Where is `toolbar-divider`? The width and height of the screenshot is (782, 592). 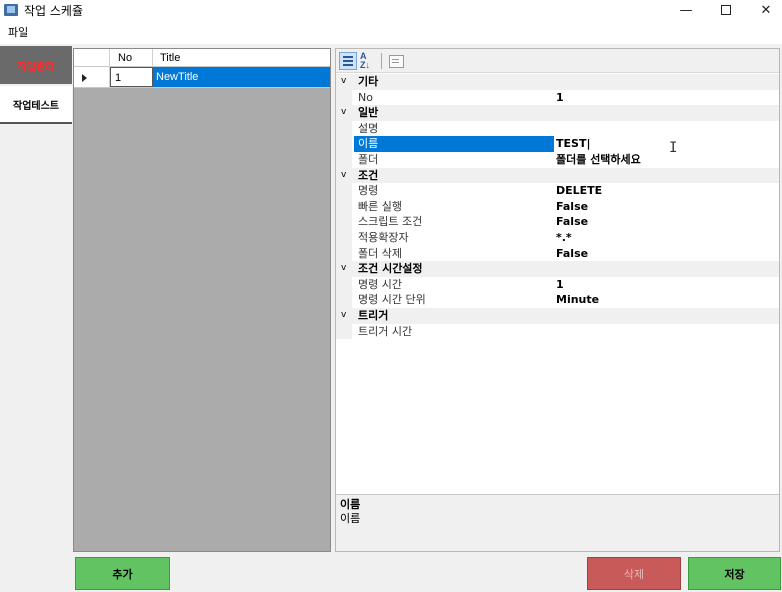 toolbar-divider is located at coordinates (381, 61).